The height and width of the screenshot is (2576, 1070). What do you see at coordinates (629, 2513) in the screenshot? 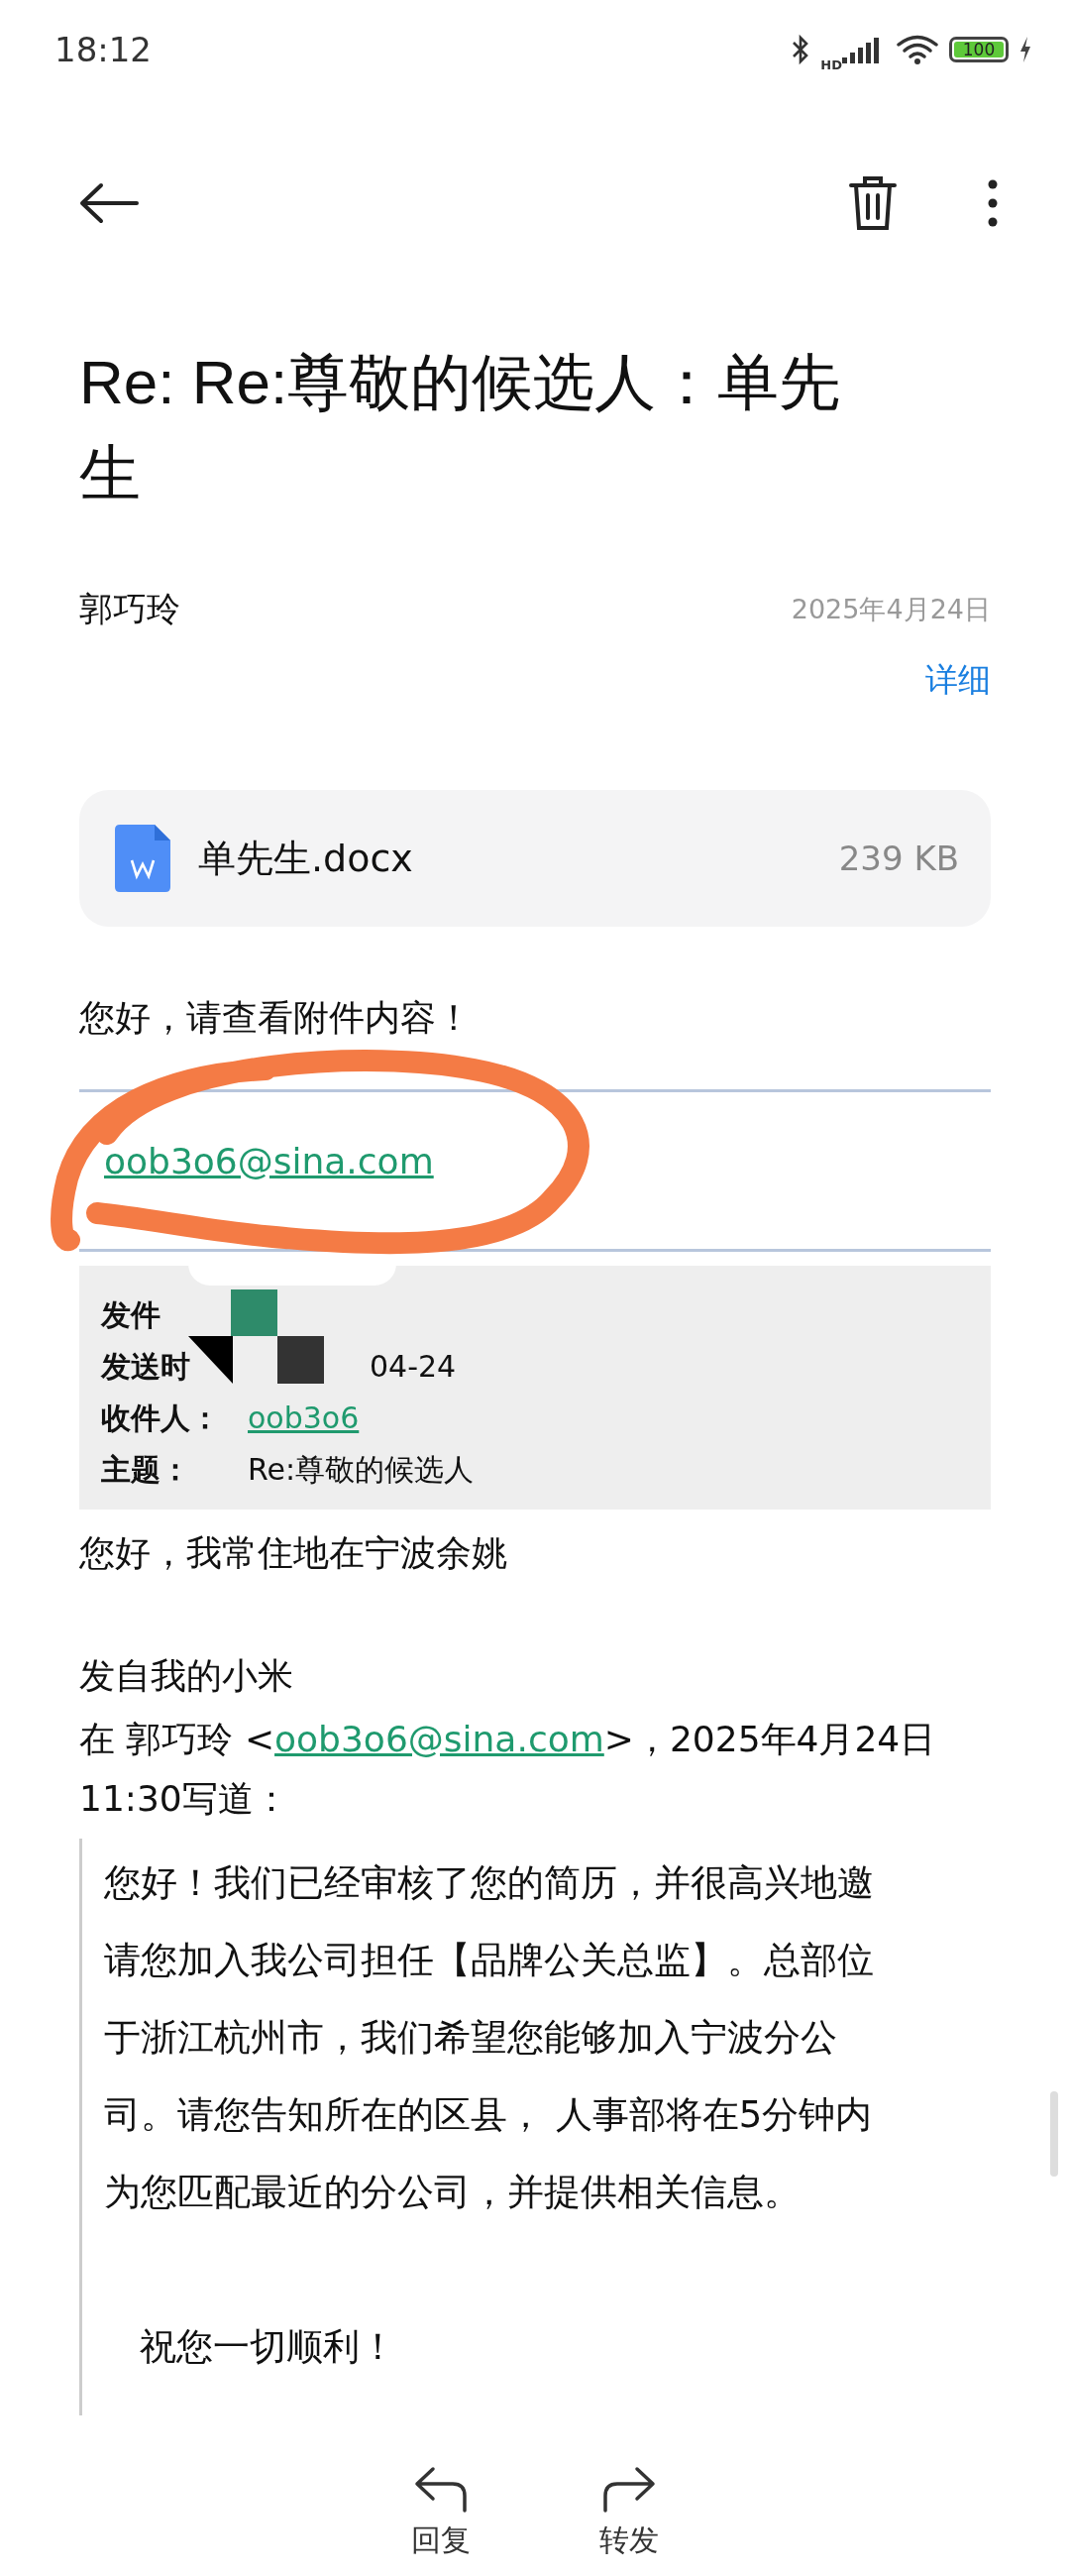
I see `forward-button: 转发` at bounding box center [629, 2513].